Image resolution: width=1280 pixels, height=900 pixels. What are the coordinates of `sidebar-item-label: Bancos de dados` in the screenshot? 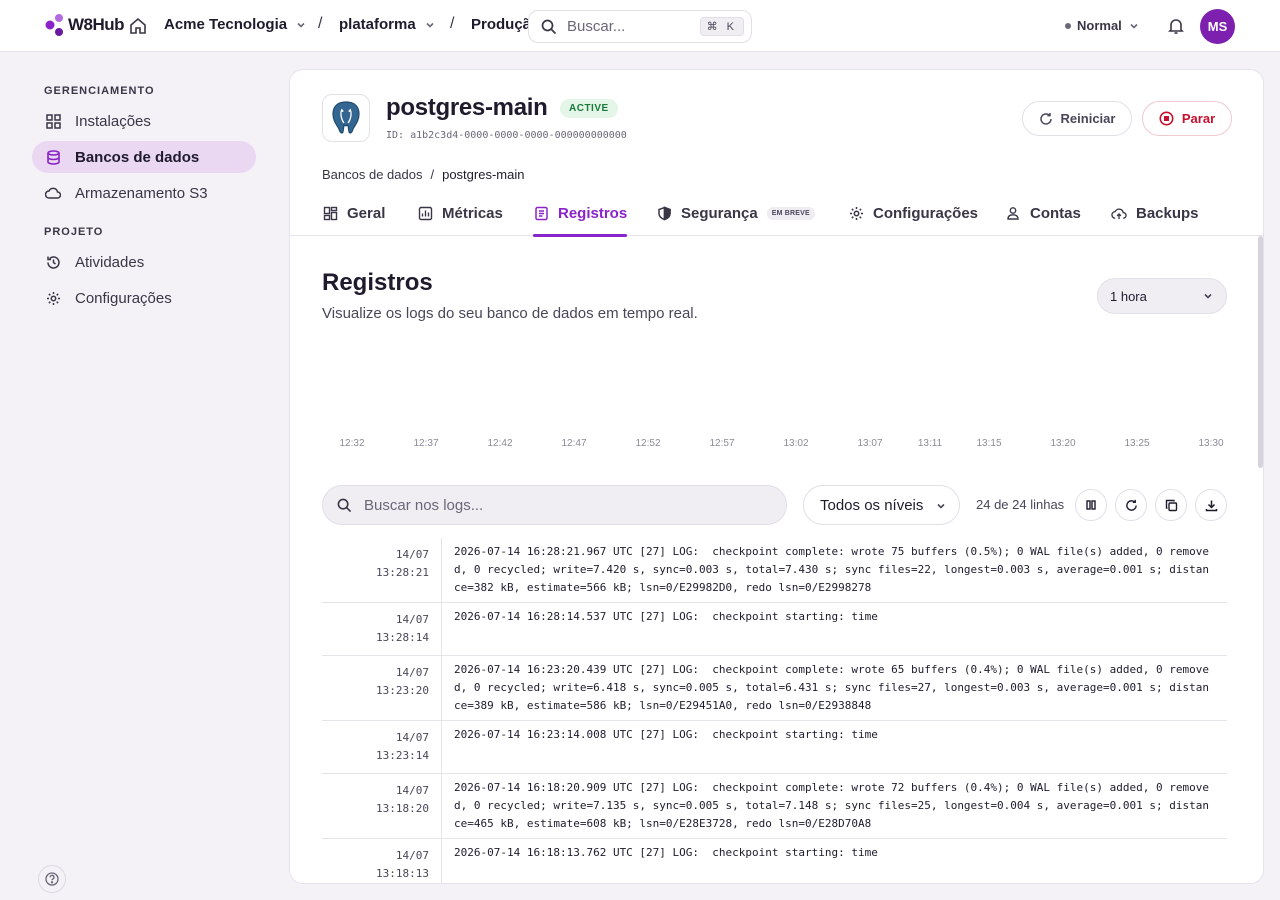 It's located at (137, 157).